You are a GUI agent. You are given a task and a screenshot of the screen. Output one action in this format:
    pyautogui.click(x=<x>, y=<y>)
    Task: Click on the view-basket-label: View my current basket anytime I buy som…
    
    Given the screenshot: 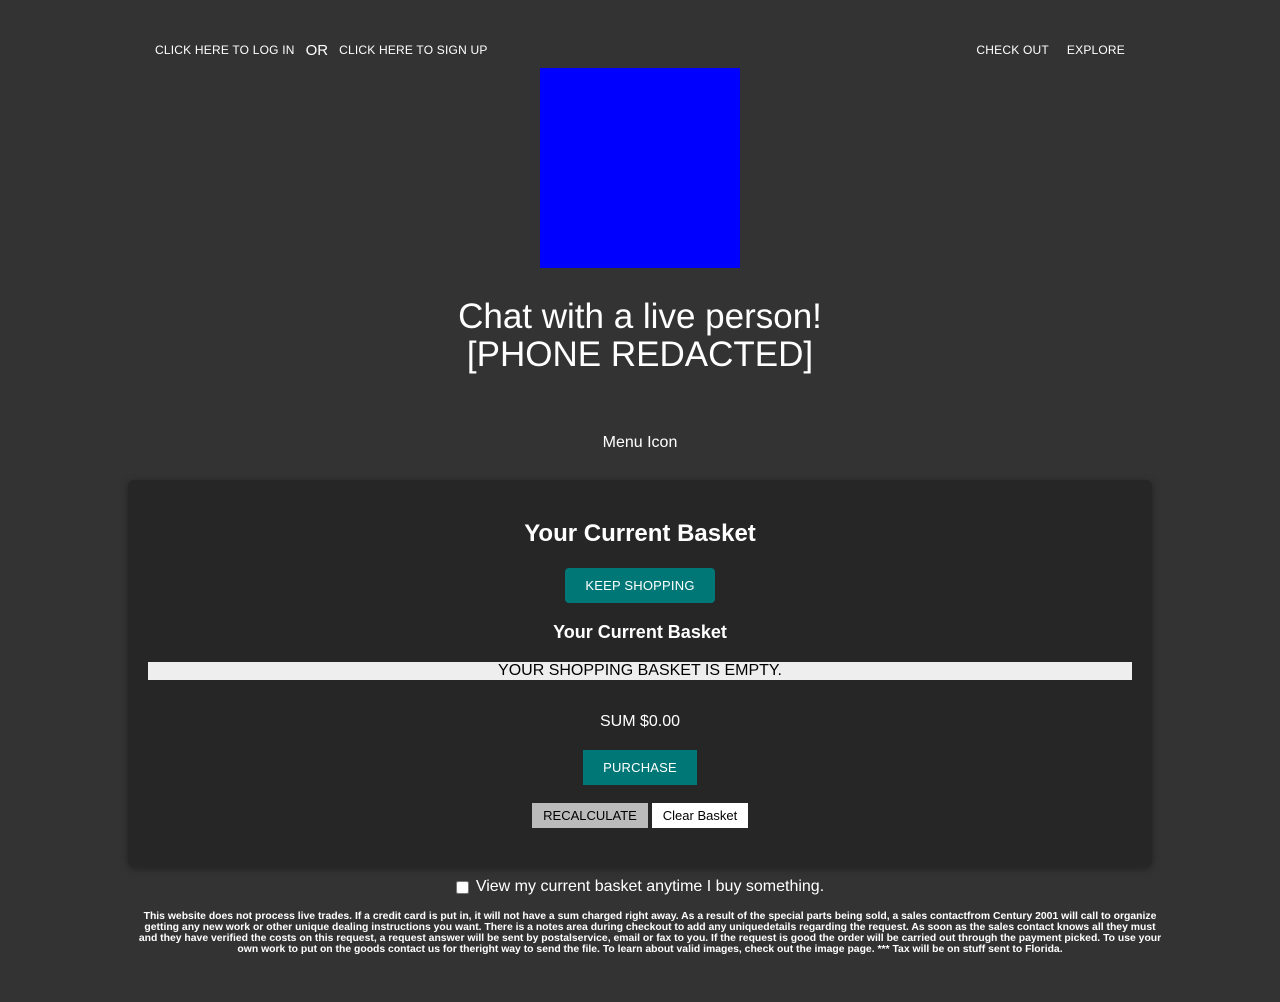 What is the action you would take?
    pyautogui.click(x=650, y=886)
    